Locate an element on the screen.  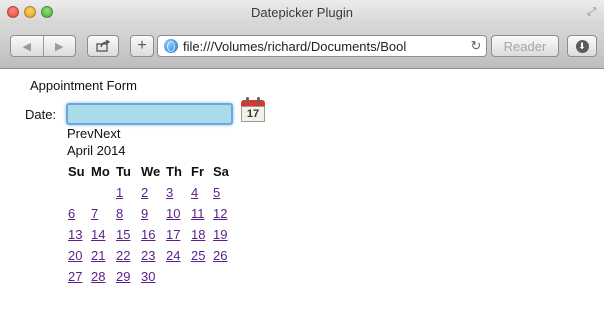
calendar-icon-day: 17 is located at coordinates (253, 114).